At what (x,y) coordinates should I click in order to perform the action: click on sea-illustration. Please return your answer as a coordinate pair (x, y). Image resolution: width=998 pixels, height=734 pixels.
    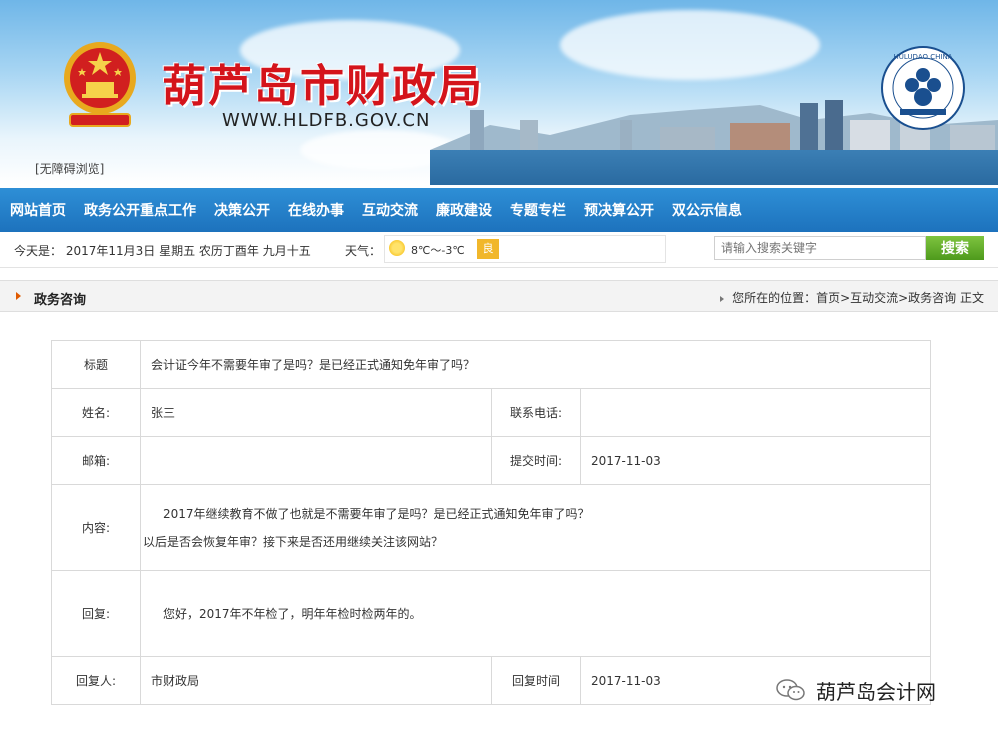
    Looking at the image, I should click on (714, 167).